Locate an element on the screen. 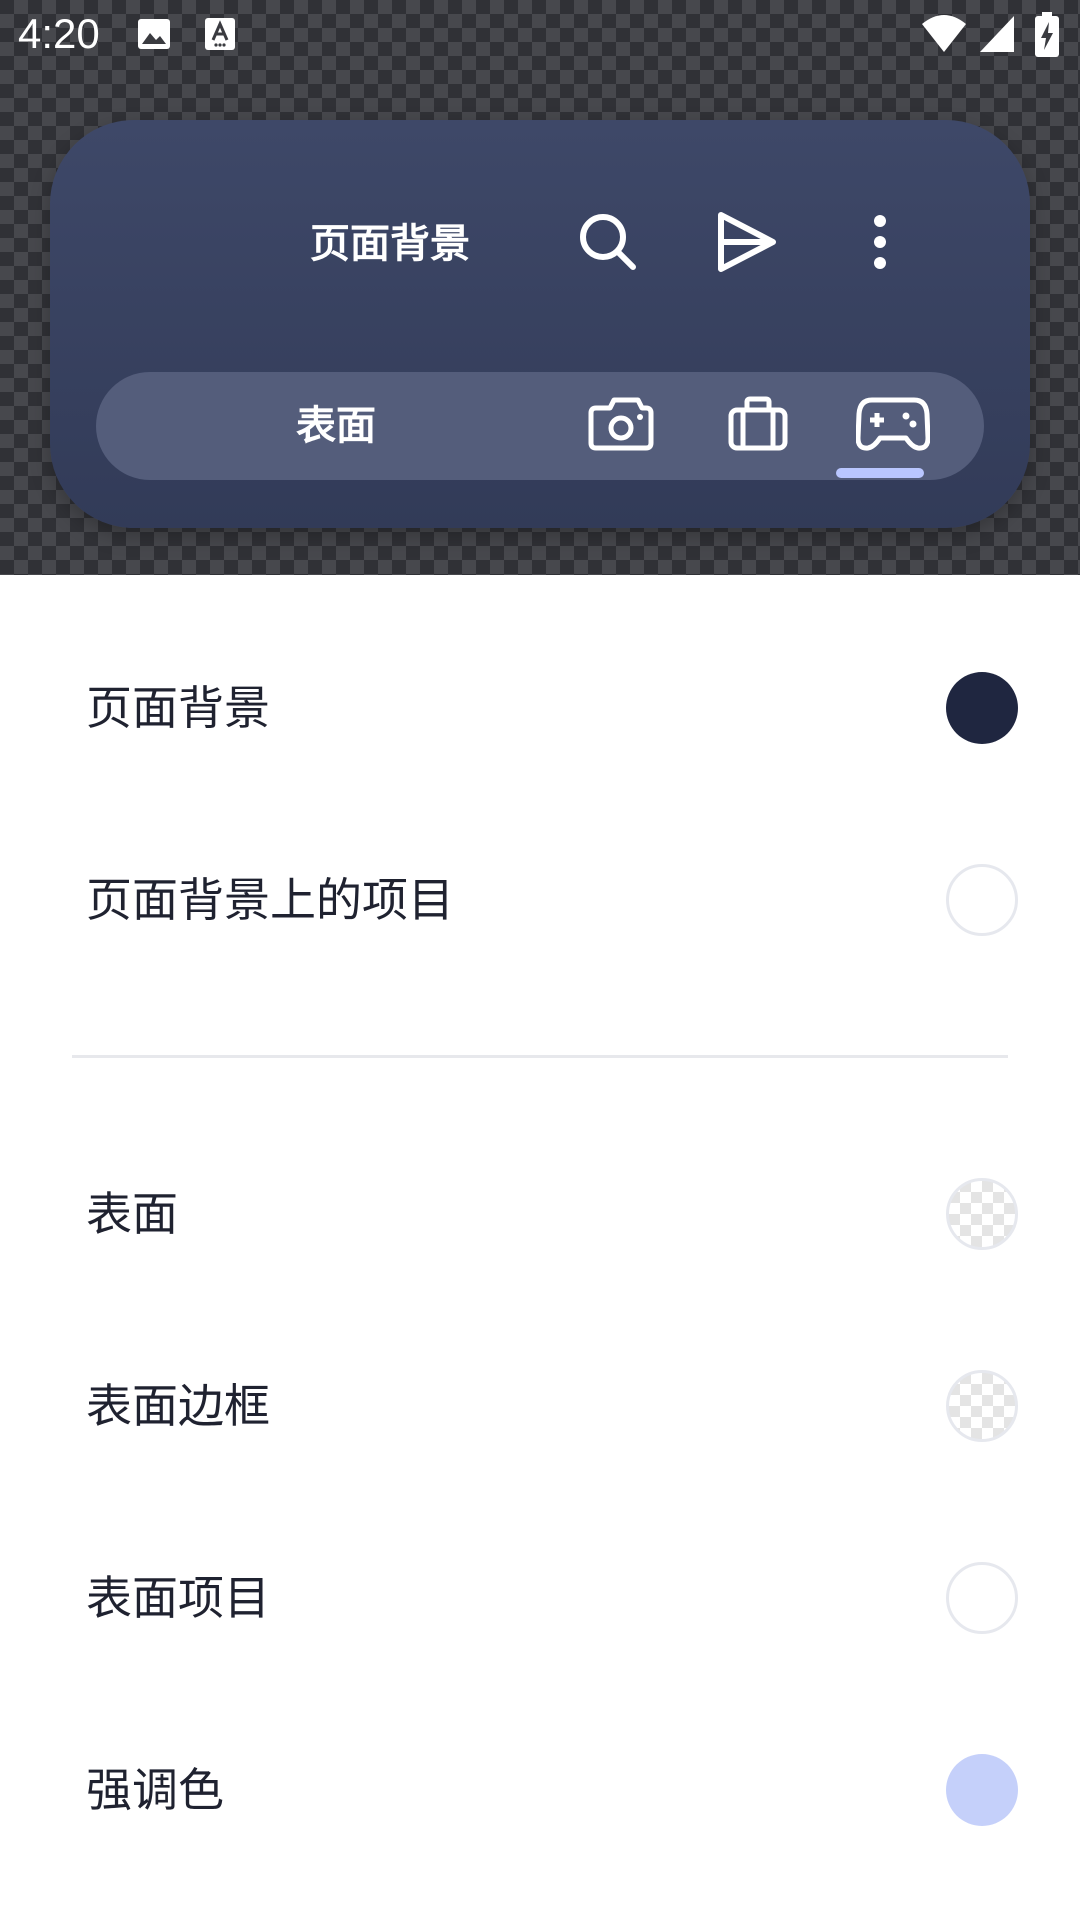 The width and height of the screenshot is (1080, 1920). tab-bar-label: 表面 is located at coordinates (336, 426).